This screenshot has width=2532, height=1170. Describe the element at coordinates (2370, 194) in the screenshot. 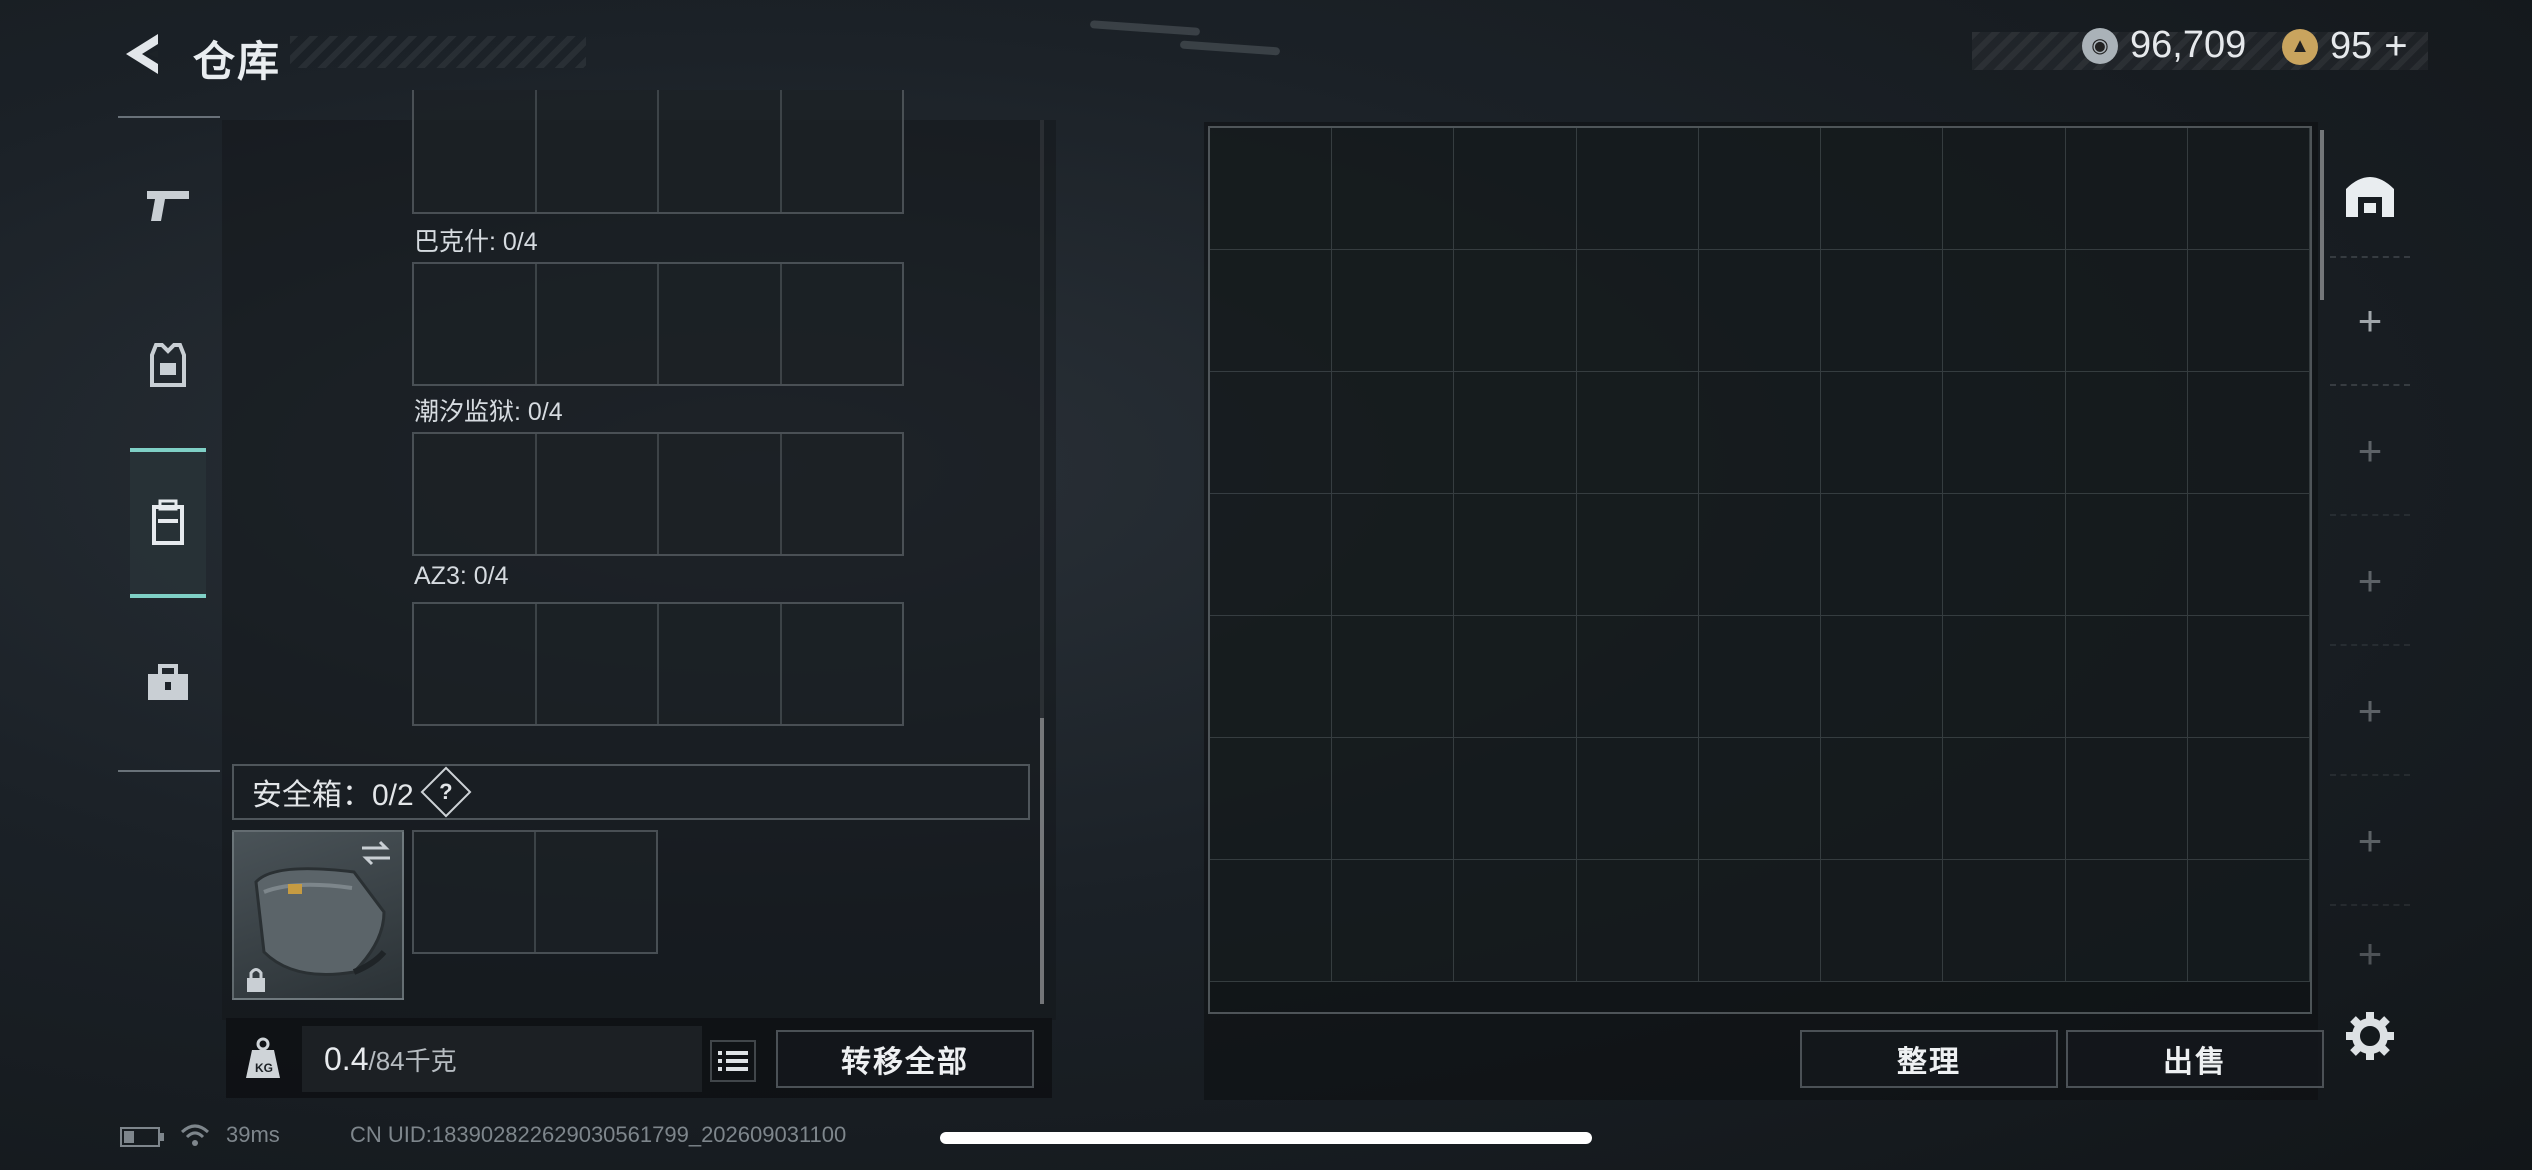

I see `storage-tab-main` at that location.